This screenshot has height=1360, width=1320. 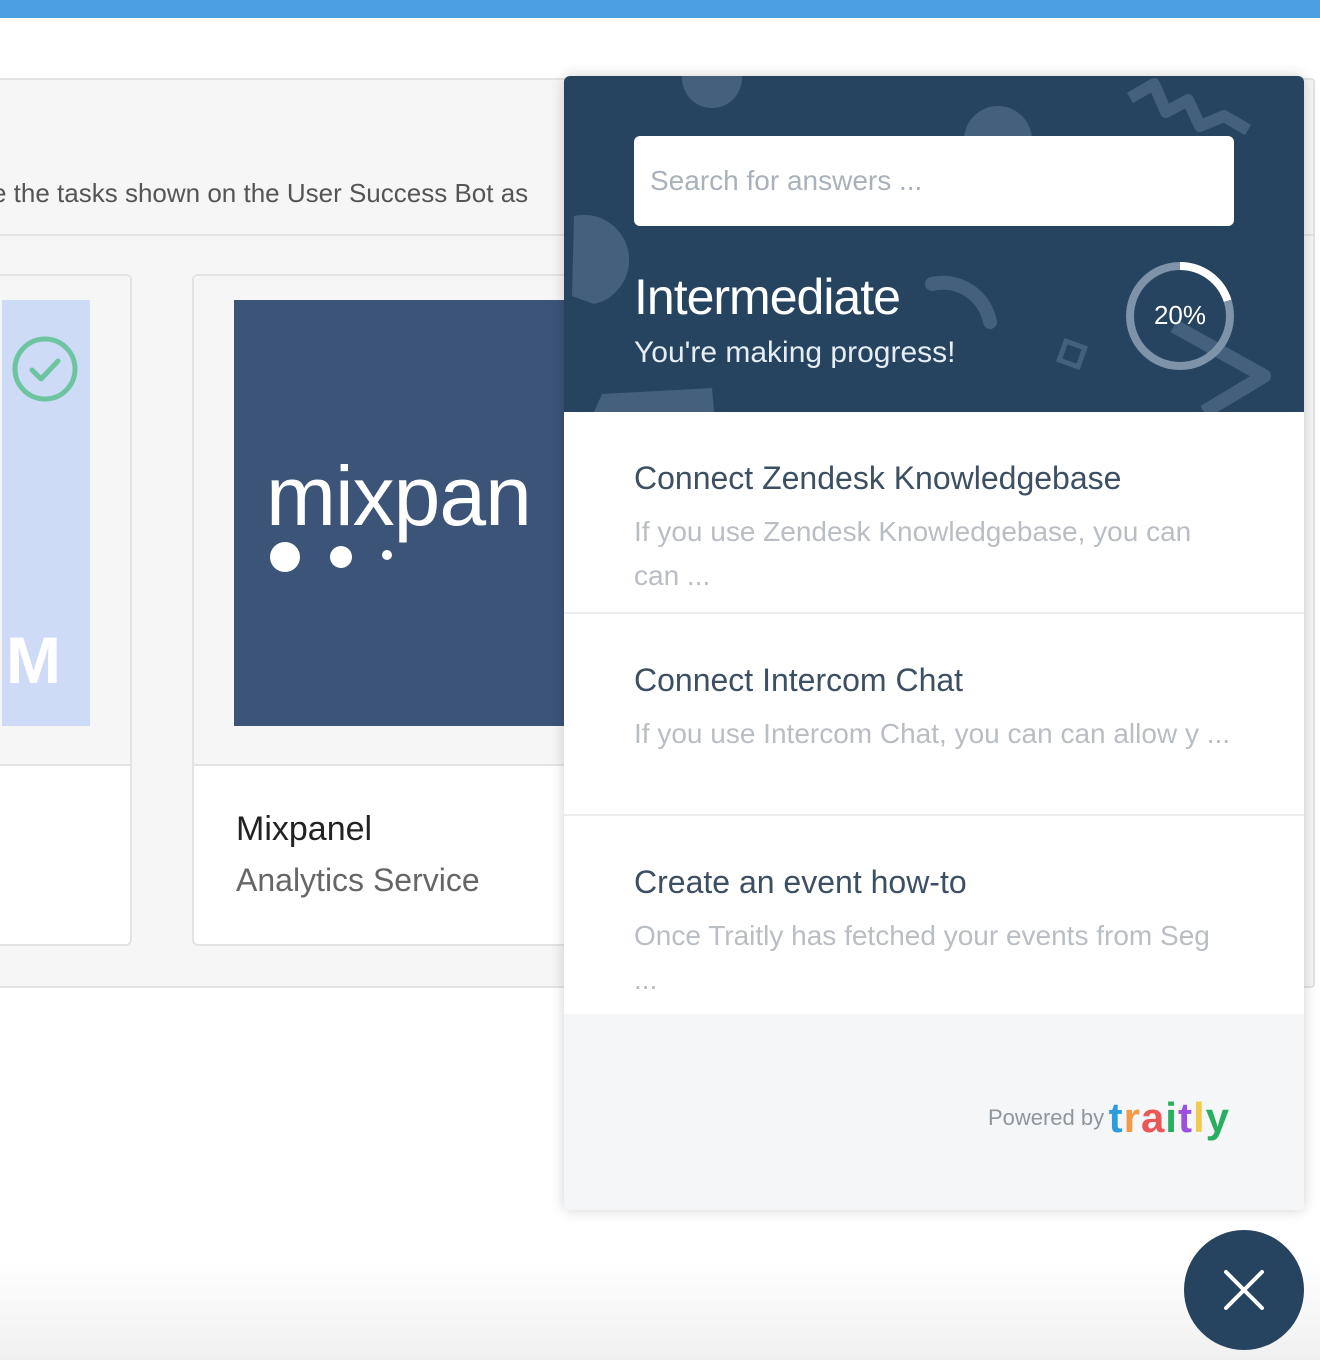 I want to click on card-image-area: M, so click(x=65, y=521).